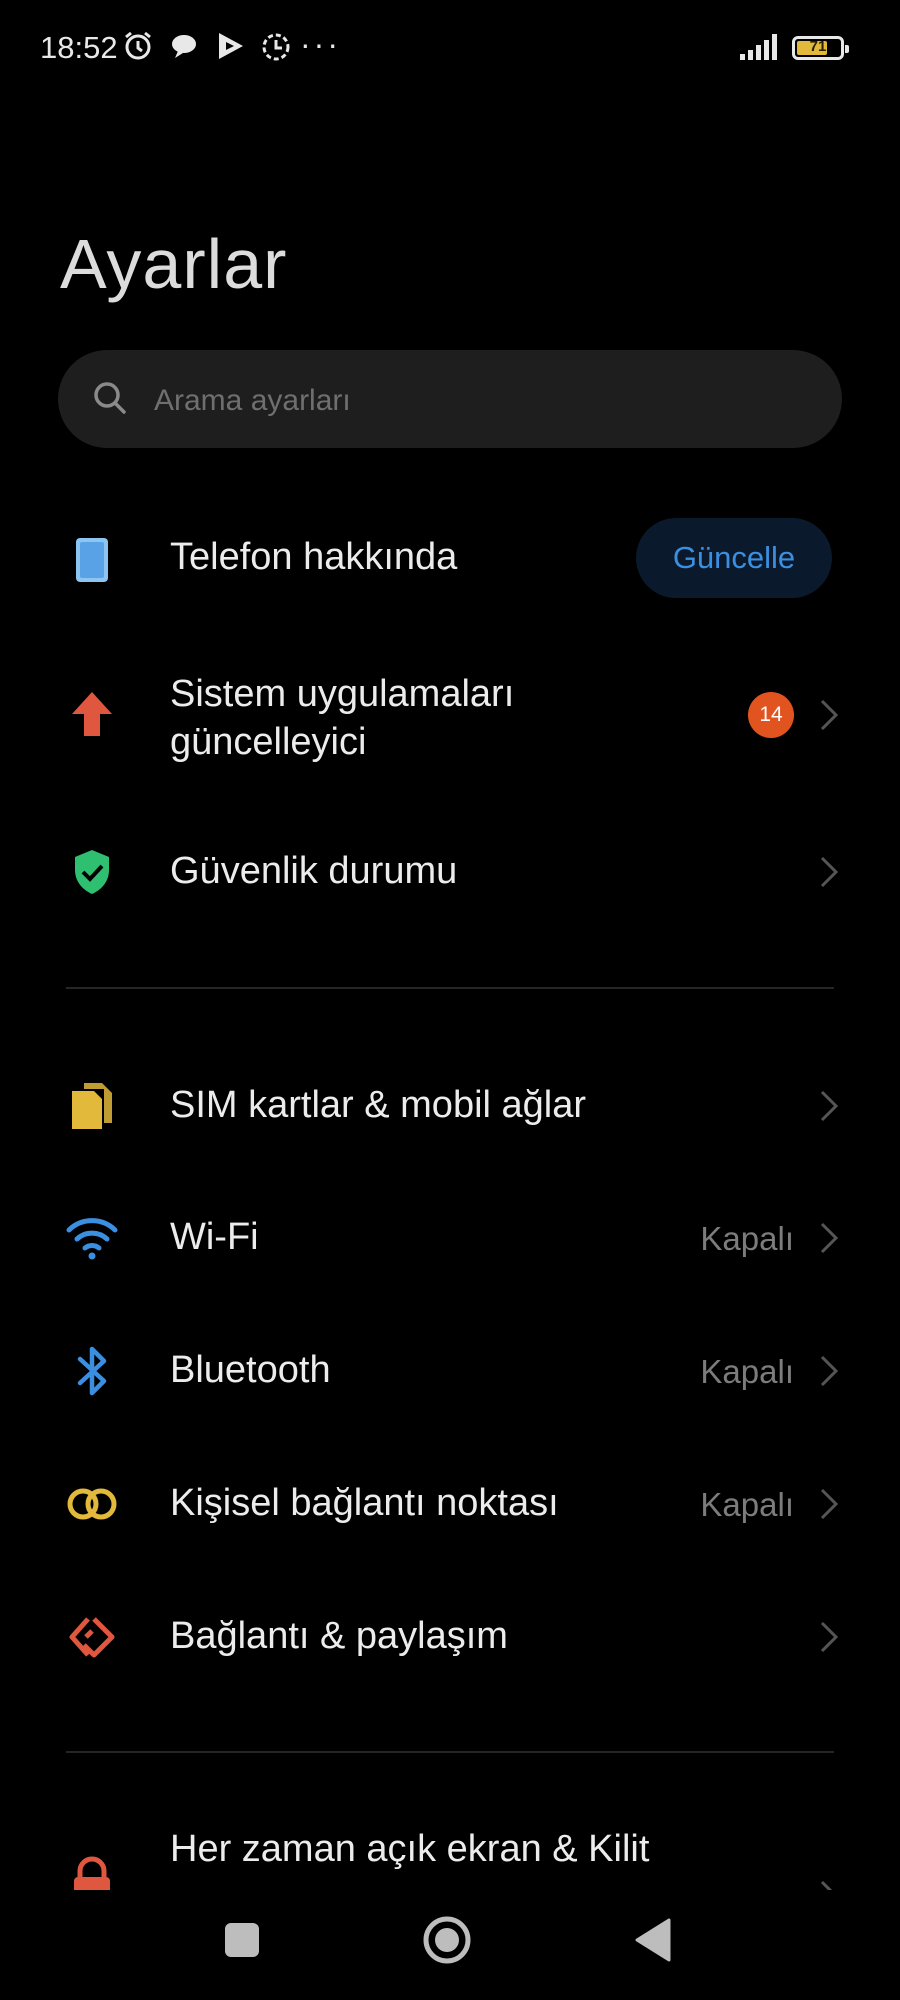 This screenshot has width=900, height=2000. What do you see at coordinates (758, 47) in the screenshot?
I see `signal-icon` at bounding box center [758, 47].